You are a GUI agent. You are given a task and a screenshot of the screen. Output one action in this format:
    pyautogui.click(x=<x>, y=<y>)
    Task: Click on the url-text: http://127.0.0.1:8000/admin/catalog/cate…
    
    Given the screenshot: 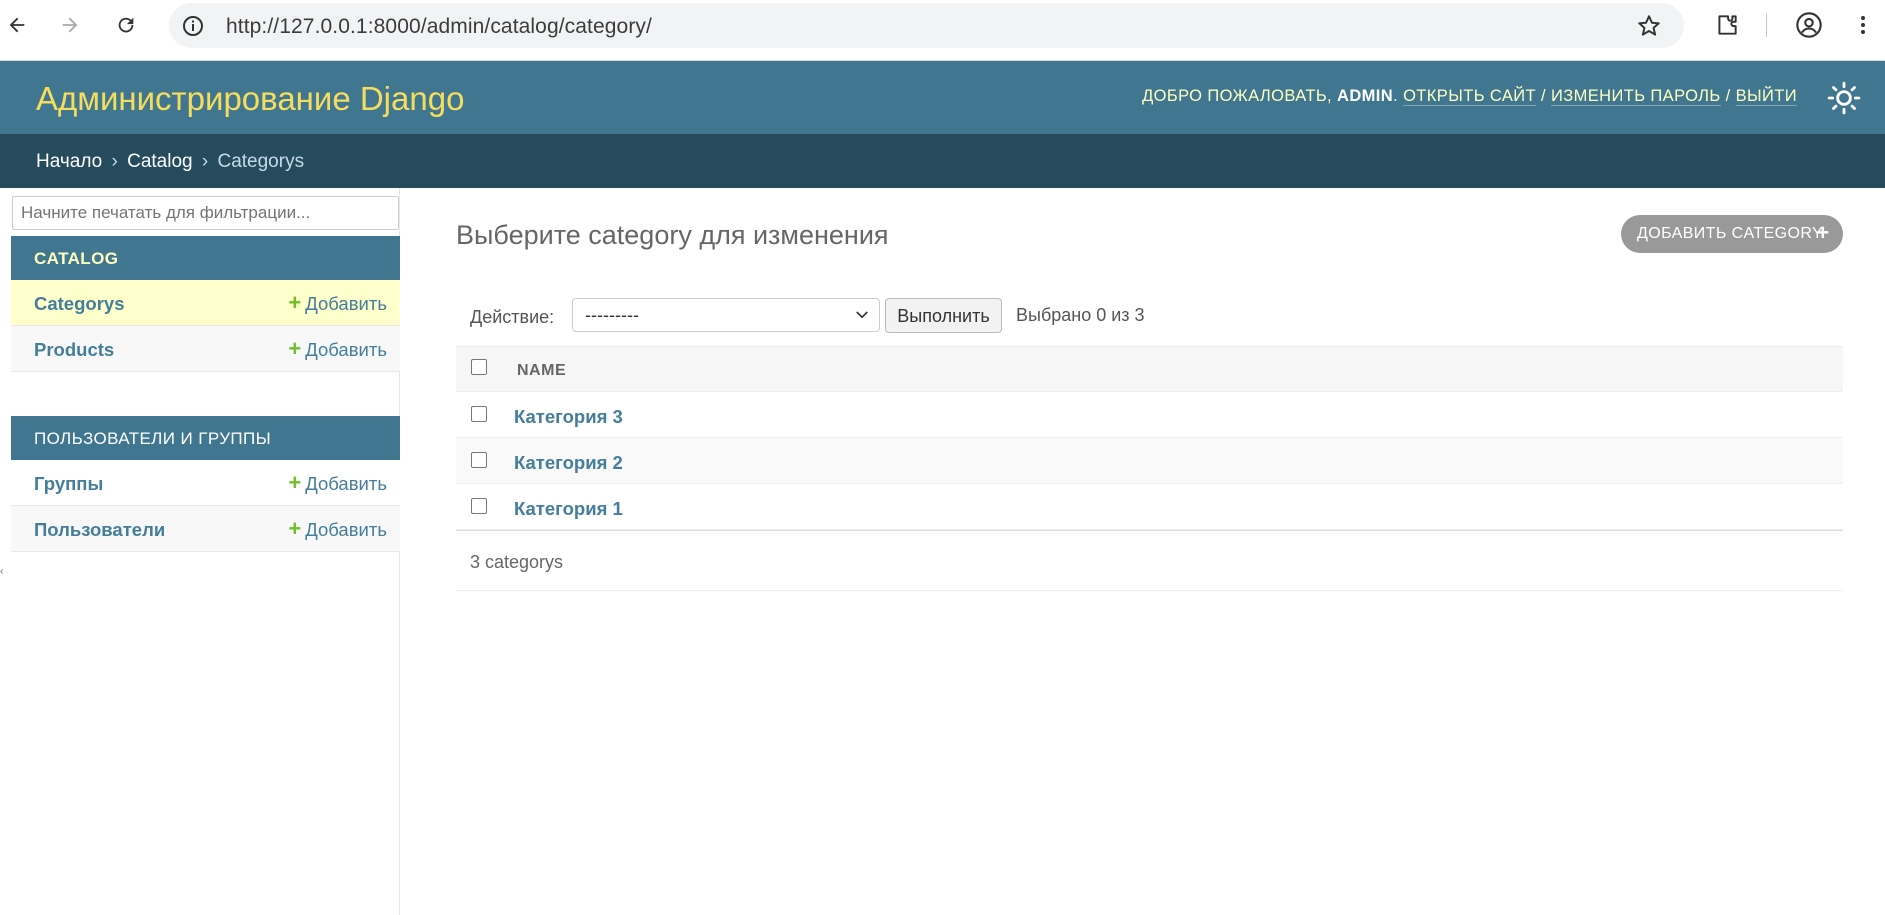 What is the action you would take?
    pyautogui.click(x=439, y=27)
    